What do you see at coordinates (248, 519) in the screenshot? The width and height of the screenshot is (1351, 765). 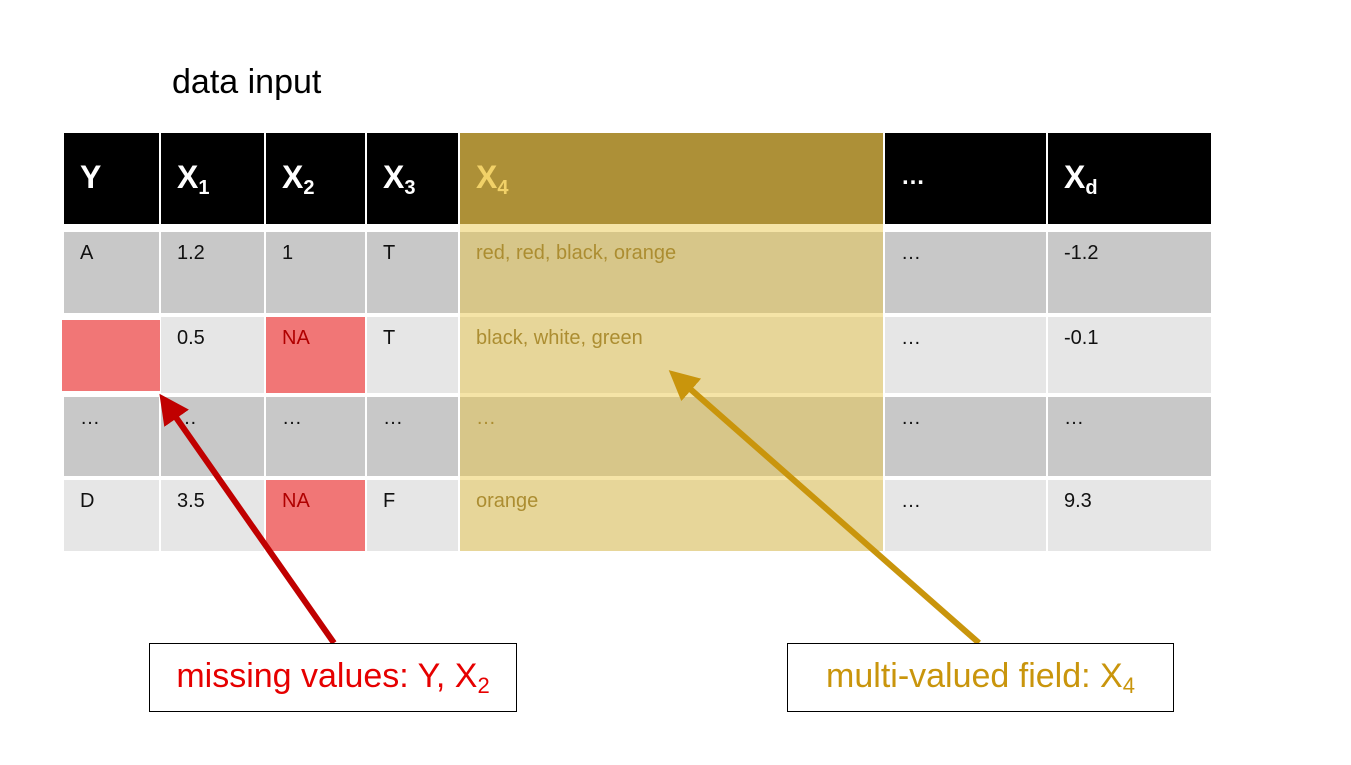 I see `missing-values-arrow` at bounding box center [248, 519].